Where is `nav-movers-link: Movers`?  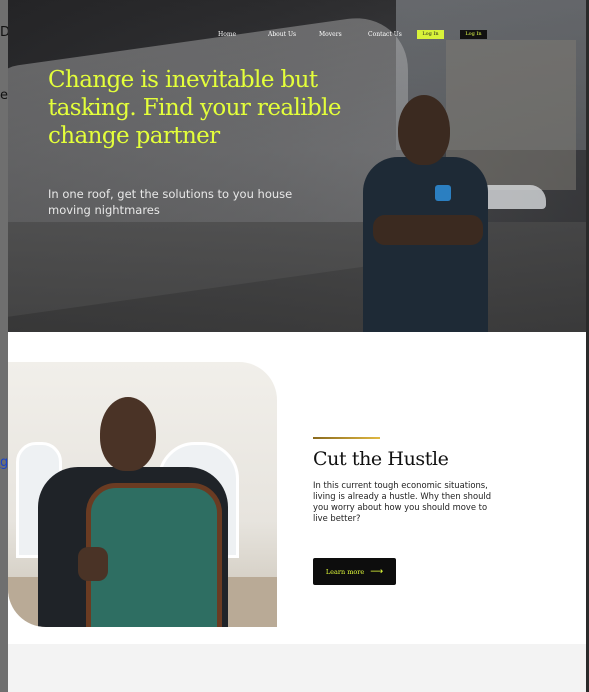
nav-movers-link: Movers is located at coordinates (330, 34).